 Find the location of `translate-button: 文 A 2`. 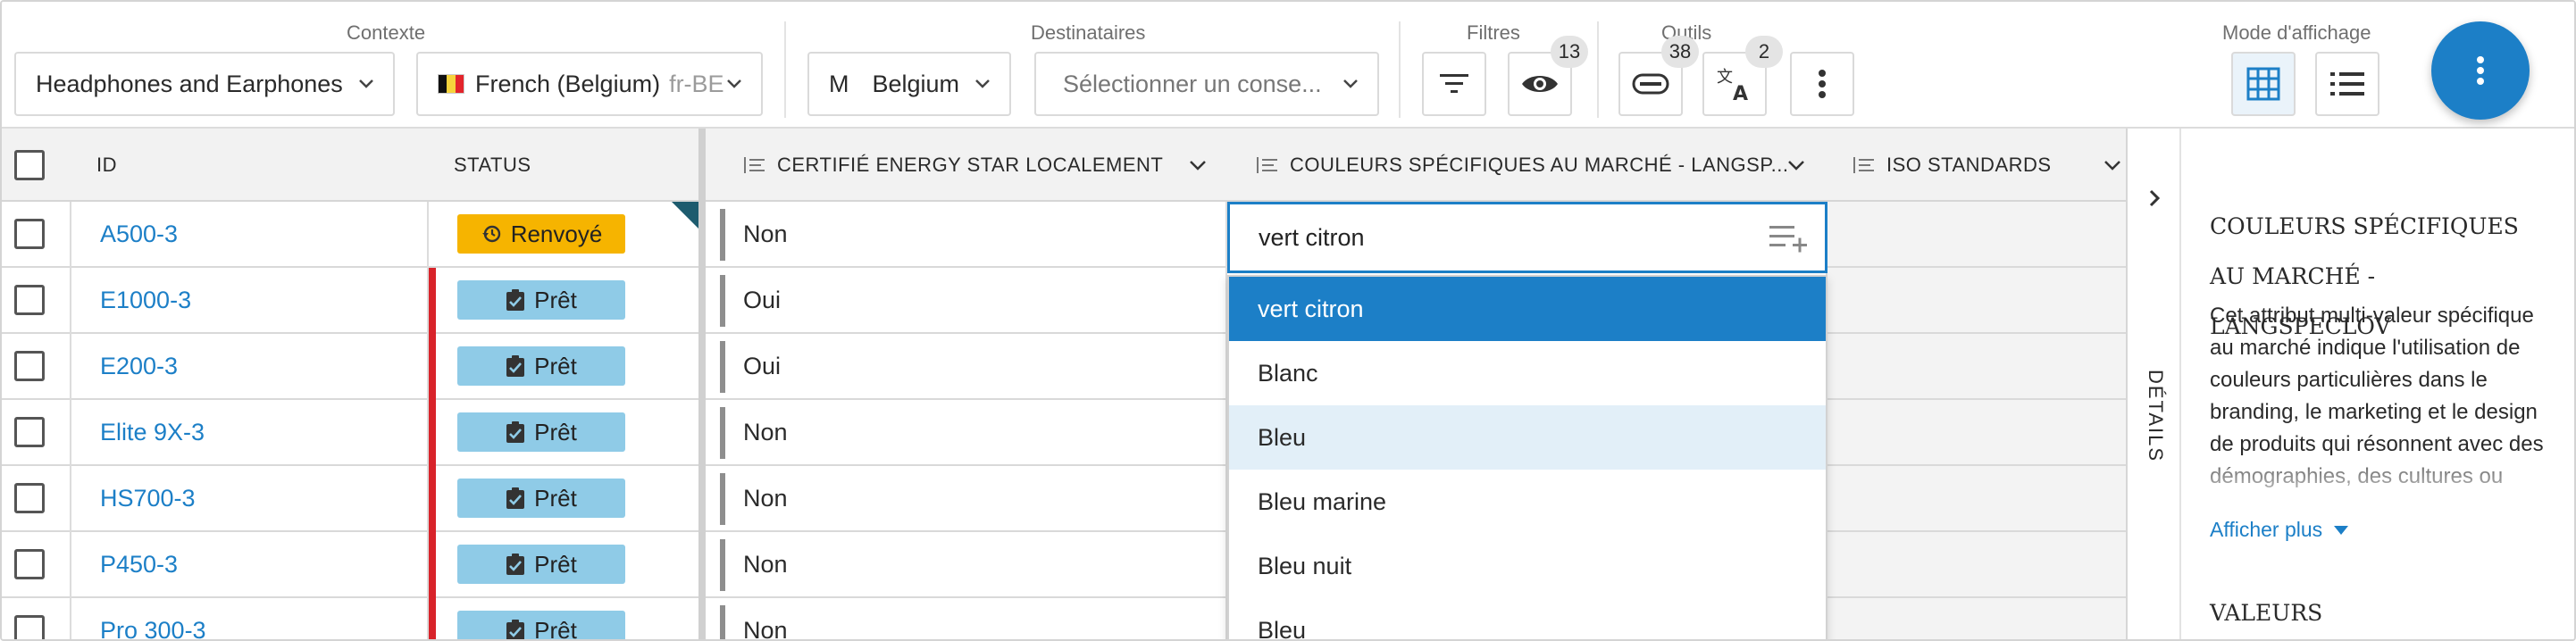

translate-button: 文 A 2 is located at coordinates (1743, 76).